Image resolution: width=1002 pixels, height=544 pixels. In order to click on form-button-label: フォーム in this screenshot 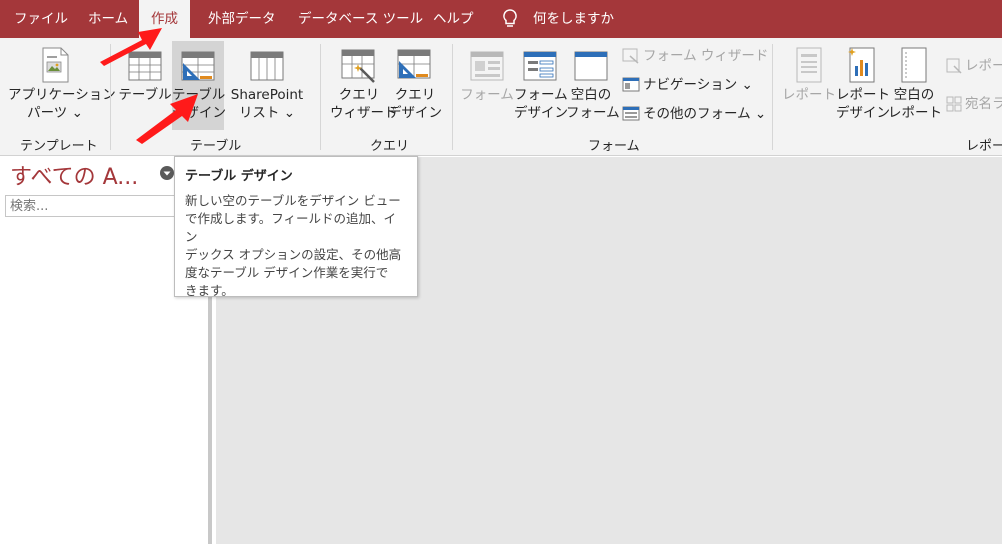, I will do `click(487, 95)`.